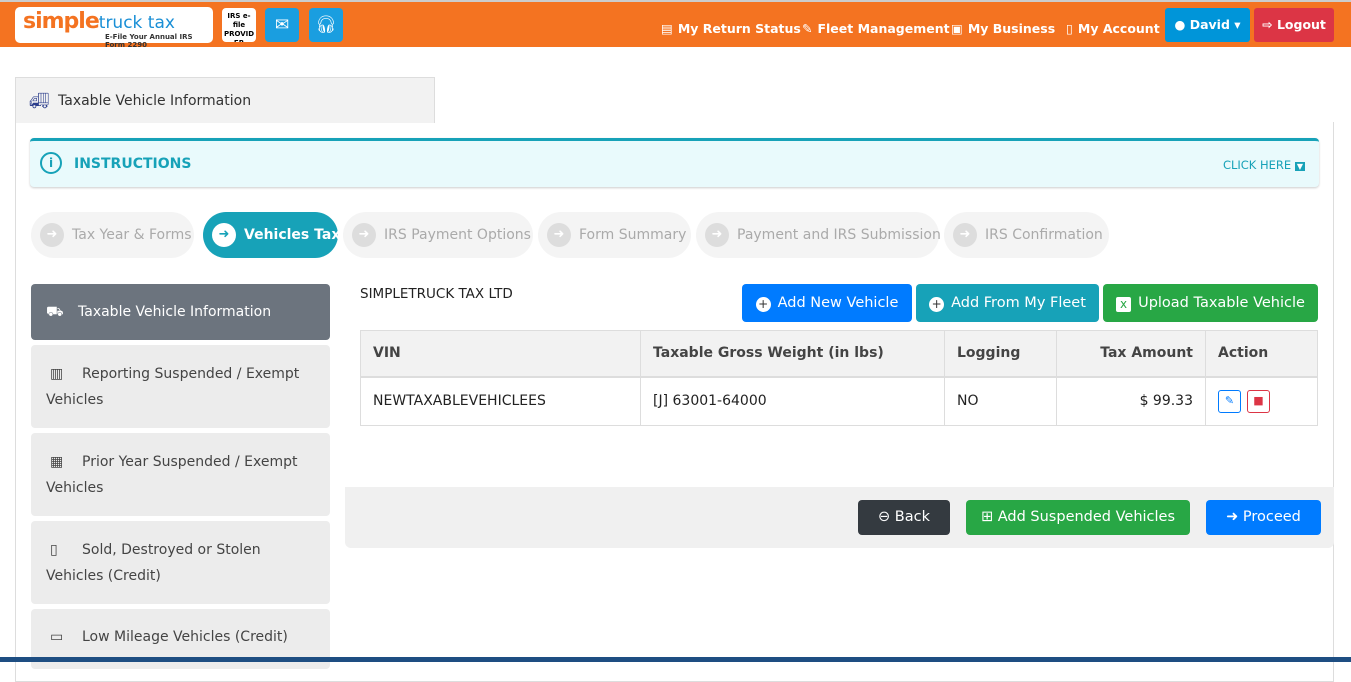 The height and width of the screenshot is (682, 1351). I want to click on user-file-icon: ▯, so click(1069, 28).